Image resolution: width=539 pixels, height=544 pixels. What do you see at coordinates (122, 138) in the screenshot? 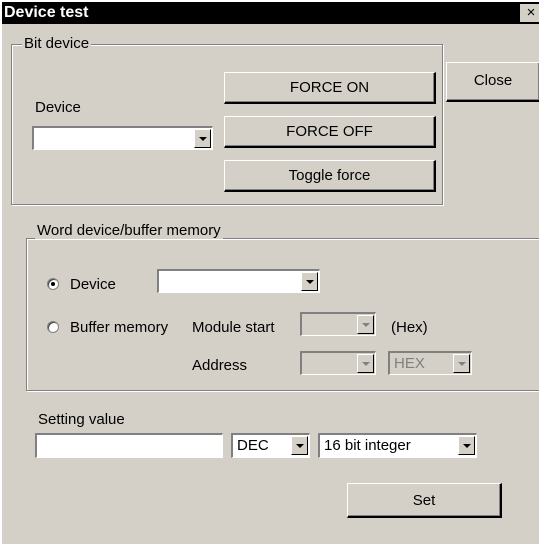
I see `bit-device-select` at bounding box center [122, 138].